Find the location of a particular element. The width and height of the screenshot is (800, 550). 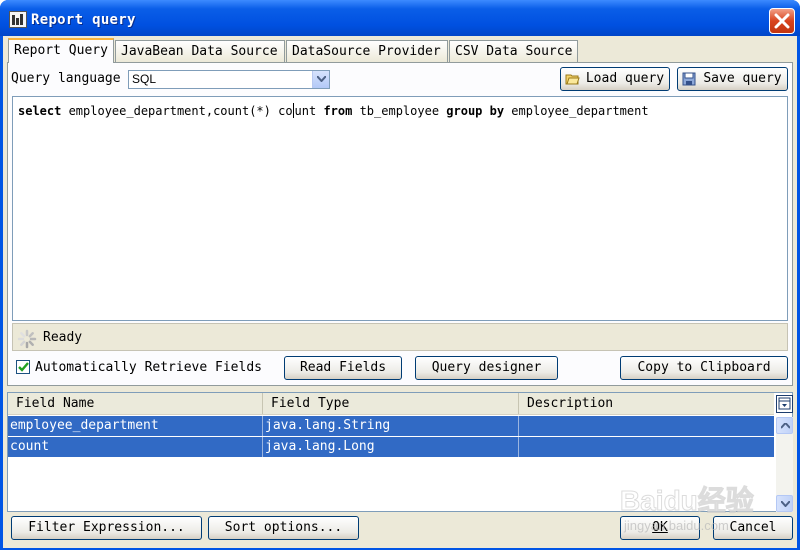

loading-spinner-icon is located at coordinates (27, 339).